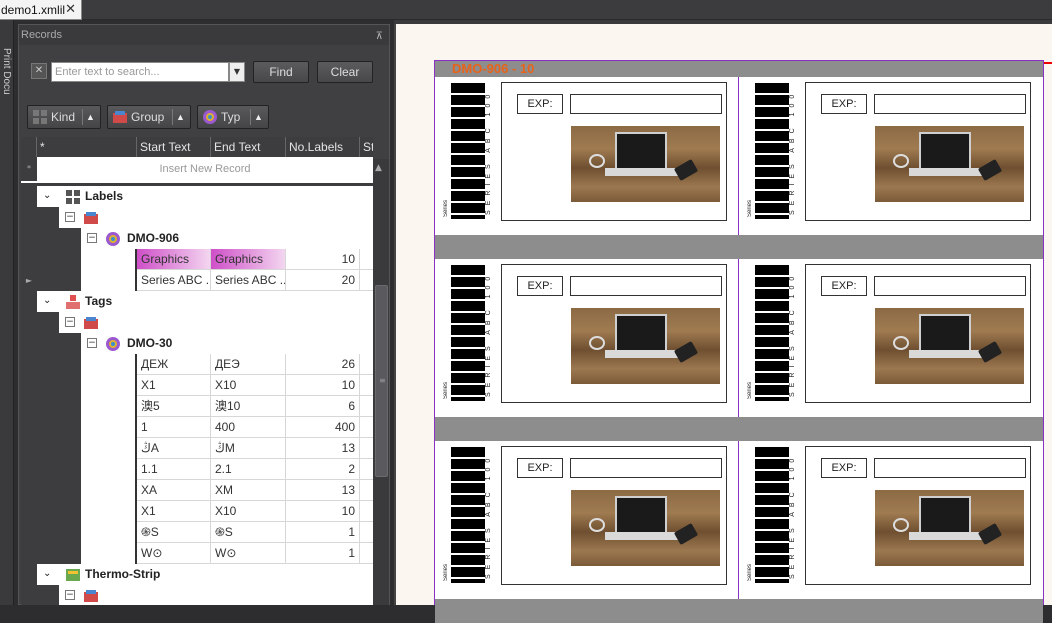 The image size is (1052, 623). I want to click on scroll-up-icon: ▲, so click(378, 168).